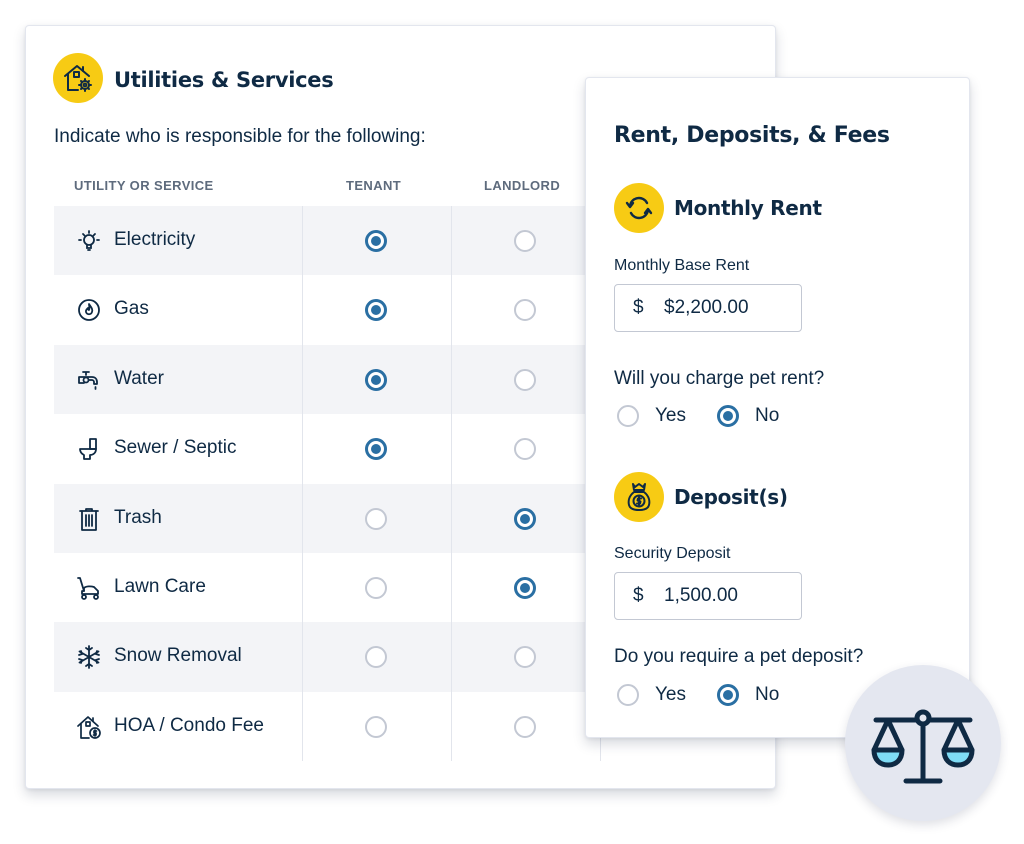 Image resolution: width=1024 pixels, height=844 pixels. What do you see at coordinates (138, 517) in the screenshot?
I see `row-label: Trash` at bounding box center [138, 517].